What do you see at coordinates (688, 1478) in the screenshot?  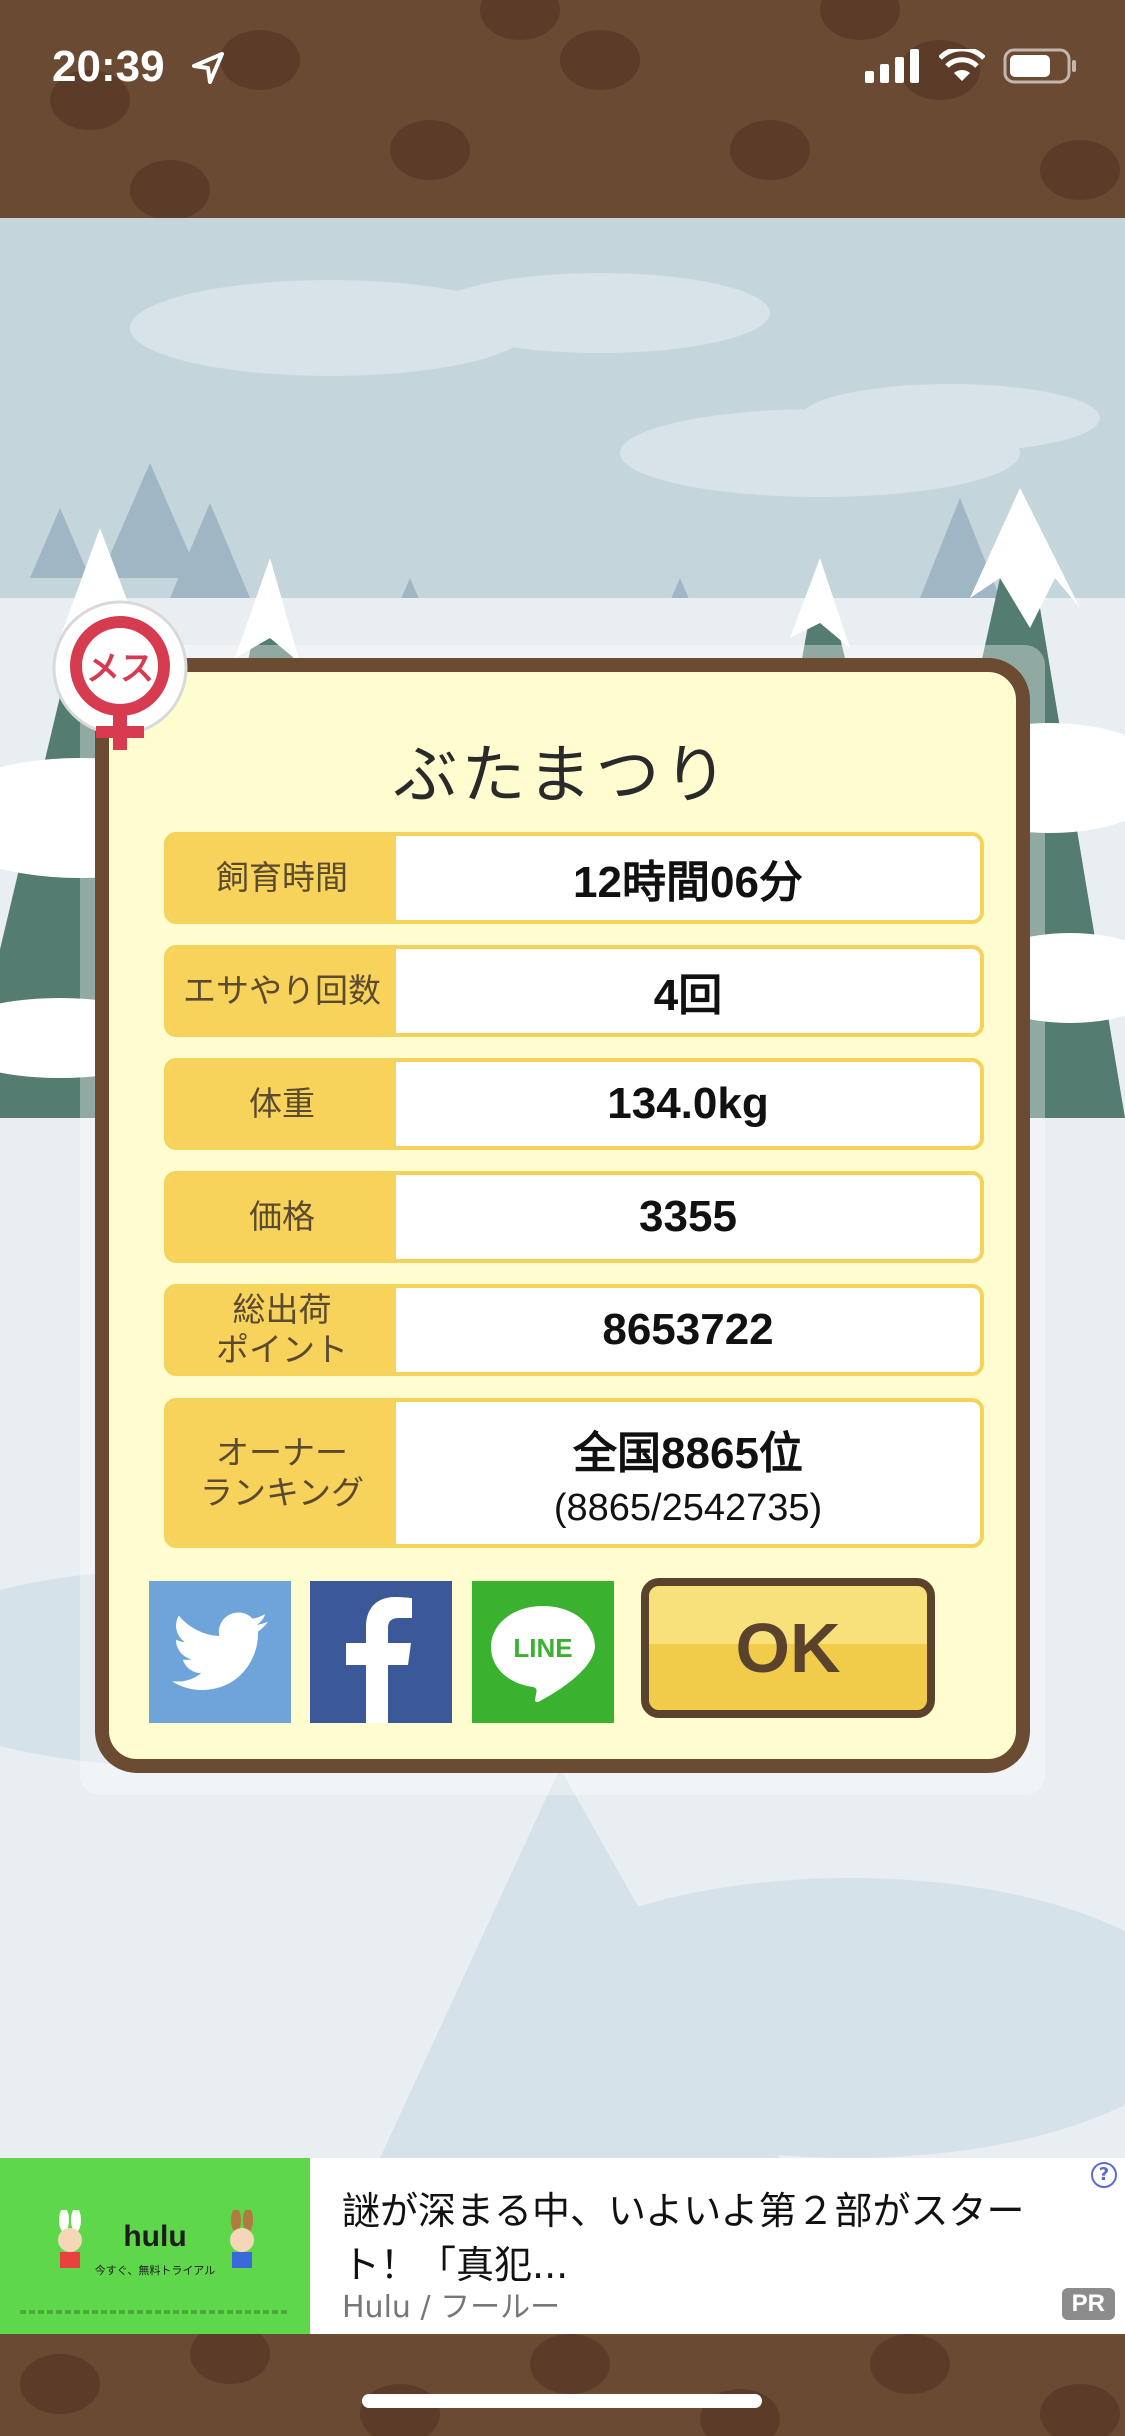 I see `stat-value: 全国8865位 (8865/2542735)` at bounding box center [688, 1478].